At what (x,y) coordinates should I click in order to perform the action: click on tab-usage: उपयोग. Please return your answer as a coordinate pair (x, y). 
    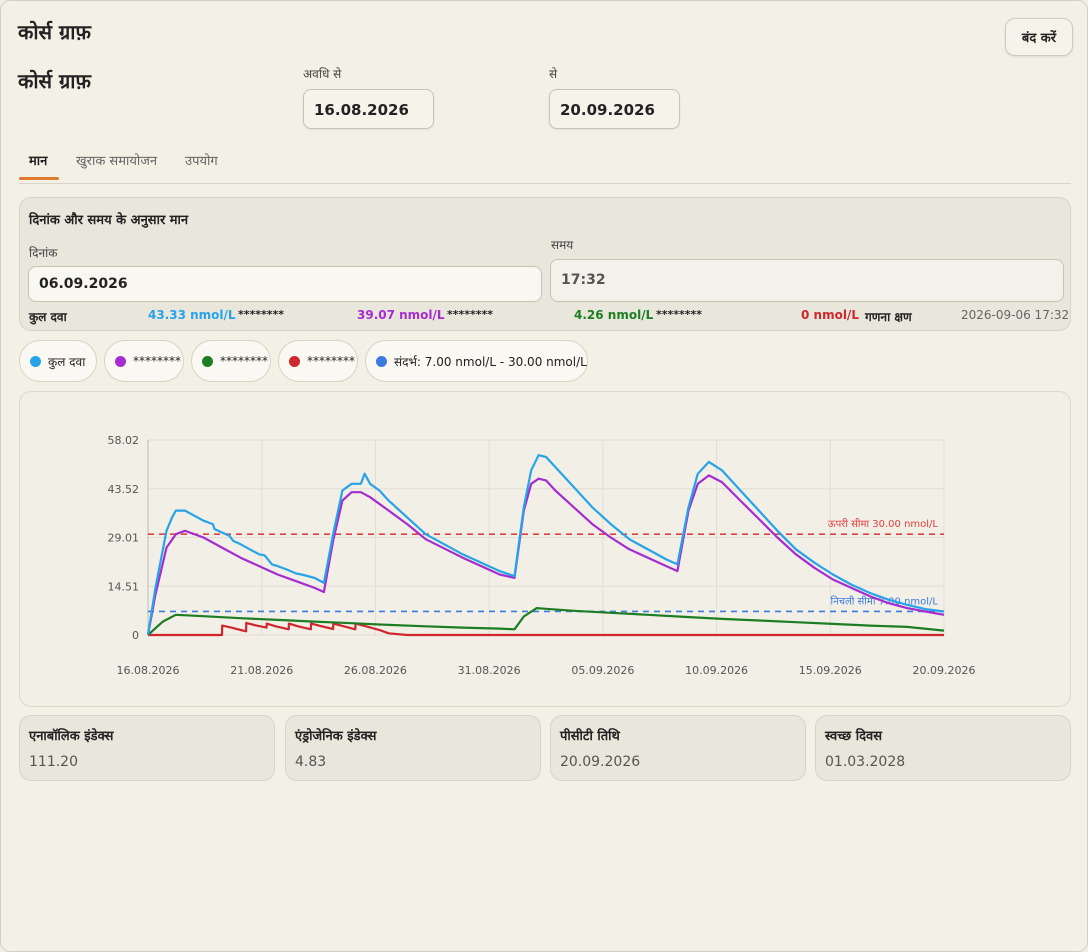
    Looking at the image, I should click on (201, 160).